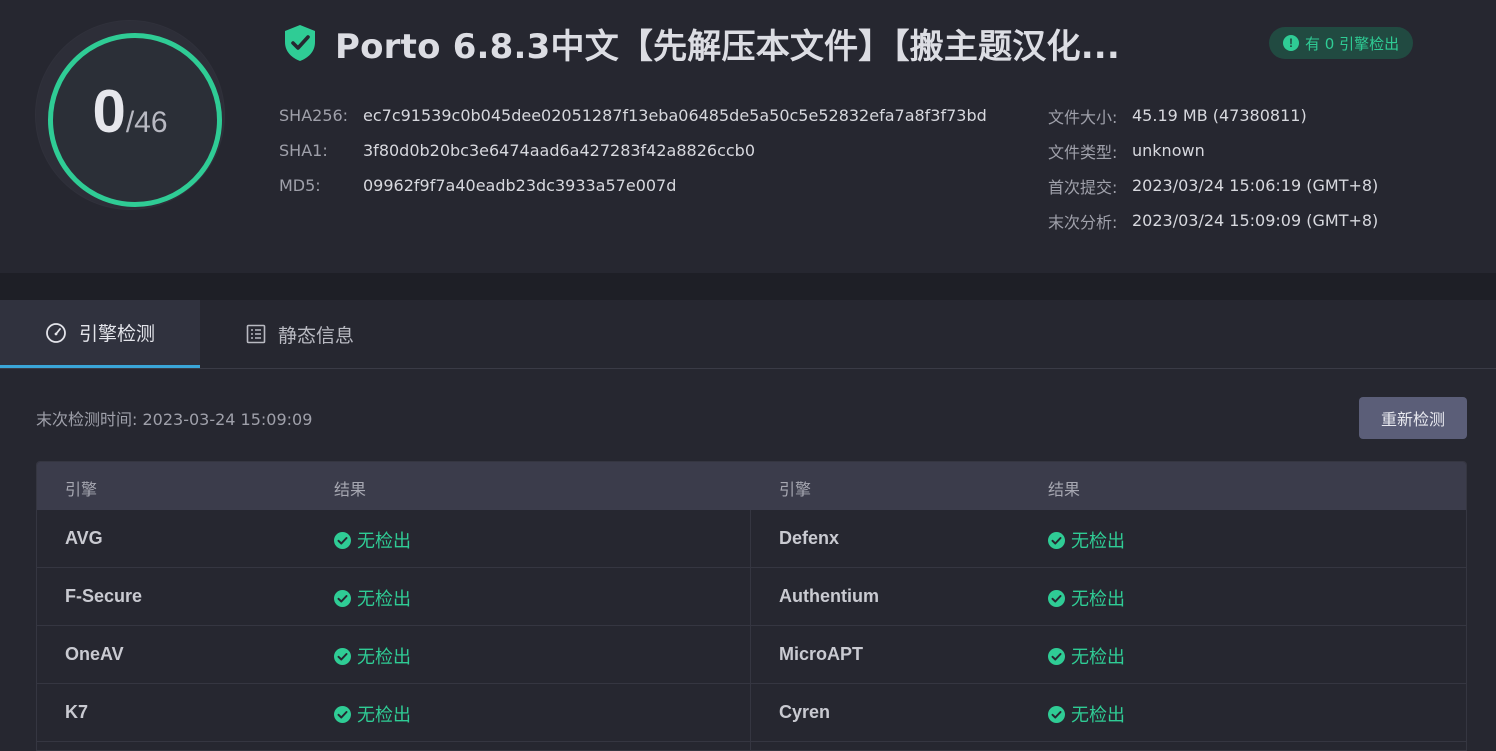 This screenshot has width=1496, height=751. I want to click on table-header: 引擎 结果 引擎 结果, so click(751, 486).